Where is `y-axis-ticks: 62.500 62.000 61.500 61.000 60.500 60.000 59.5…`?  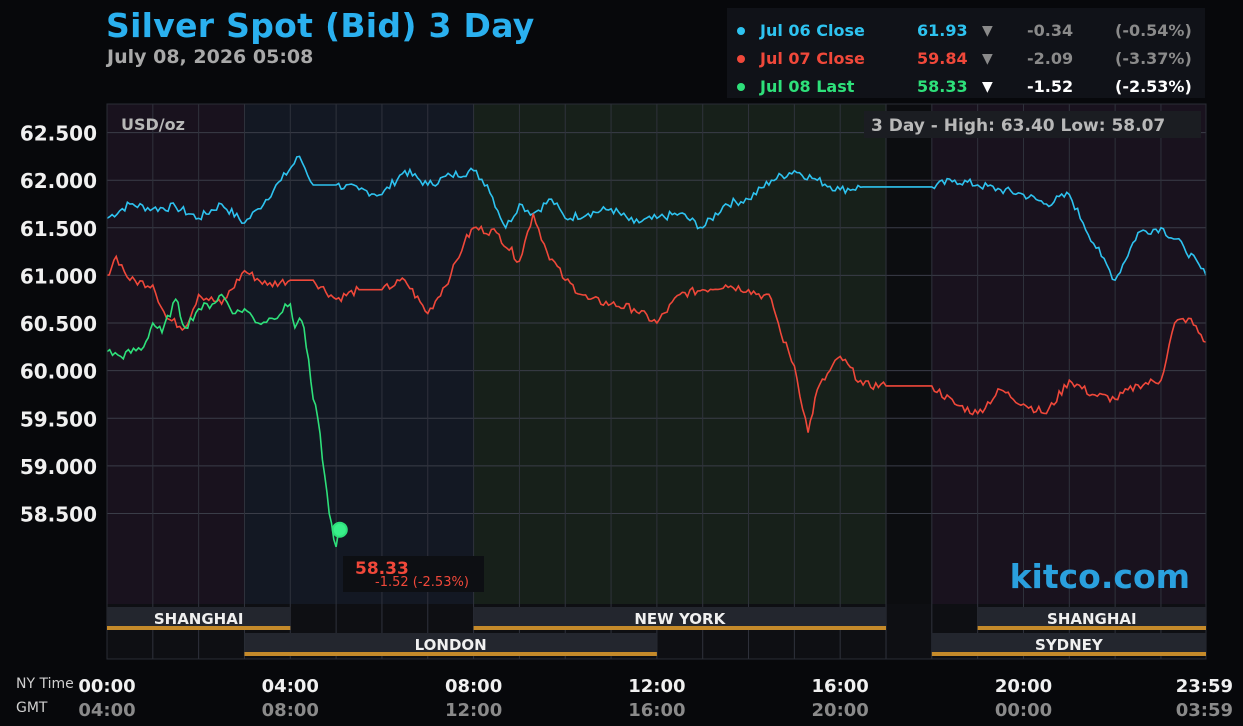
y-axis-ticks: 62.500 62.000 61.500 61.000 60.500 60.000 59.5… is located at coordinates (58, 324).